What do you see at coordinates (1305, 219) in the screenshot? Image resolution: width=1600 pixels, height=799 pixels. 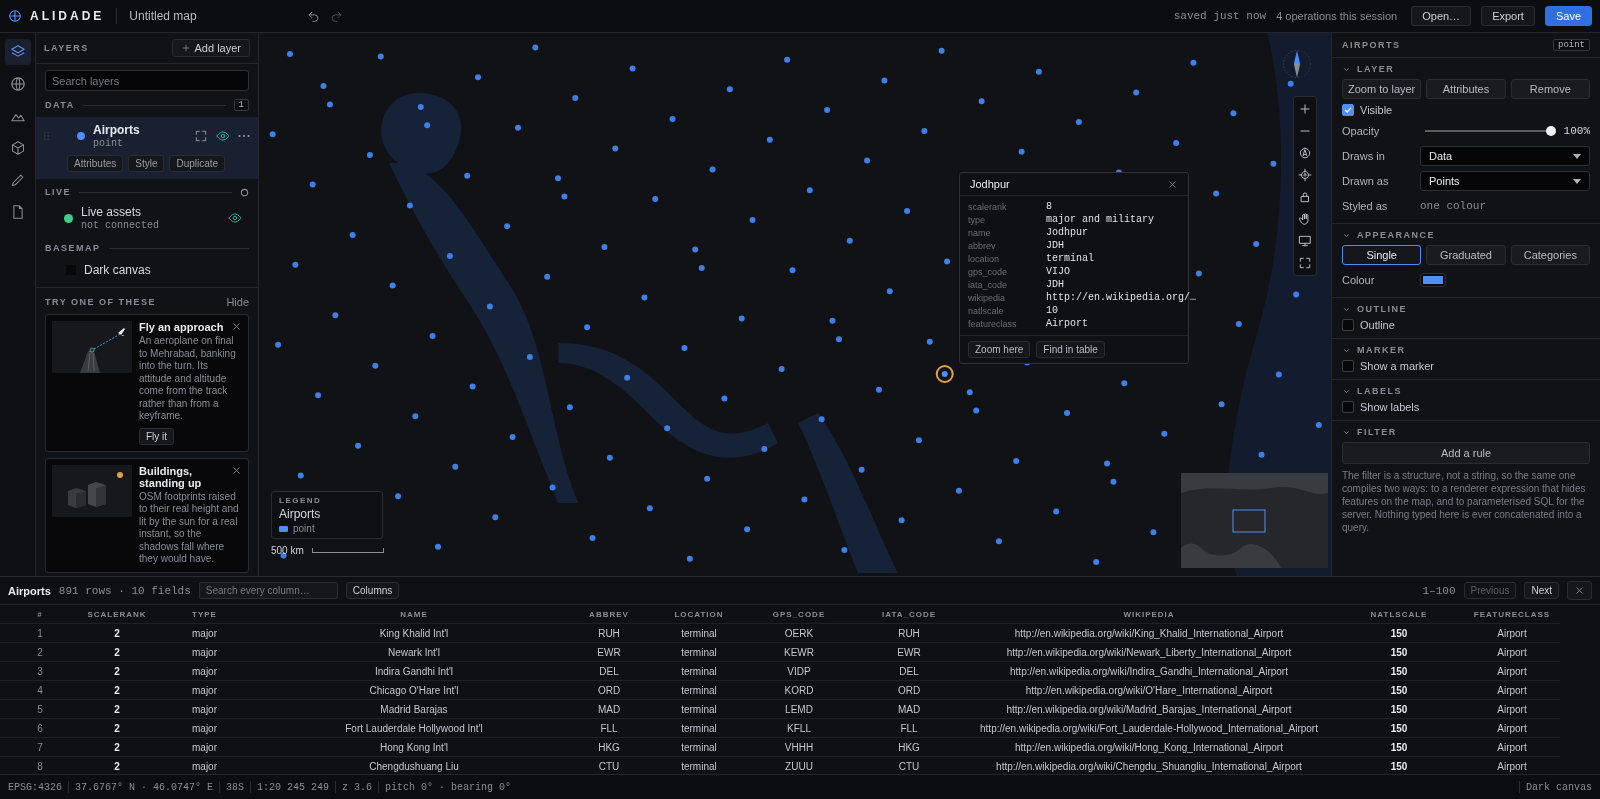 I see `hand-icon` at bounding box center [1305, 219].